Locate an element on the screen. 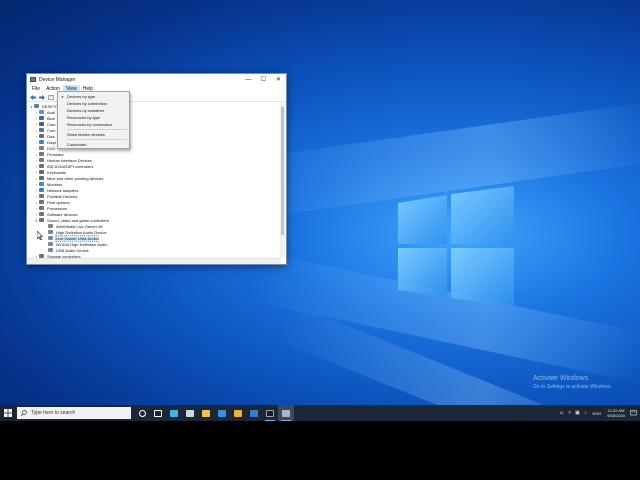  device-manager-taskbar-icon is located at coordinates (286, 413).